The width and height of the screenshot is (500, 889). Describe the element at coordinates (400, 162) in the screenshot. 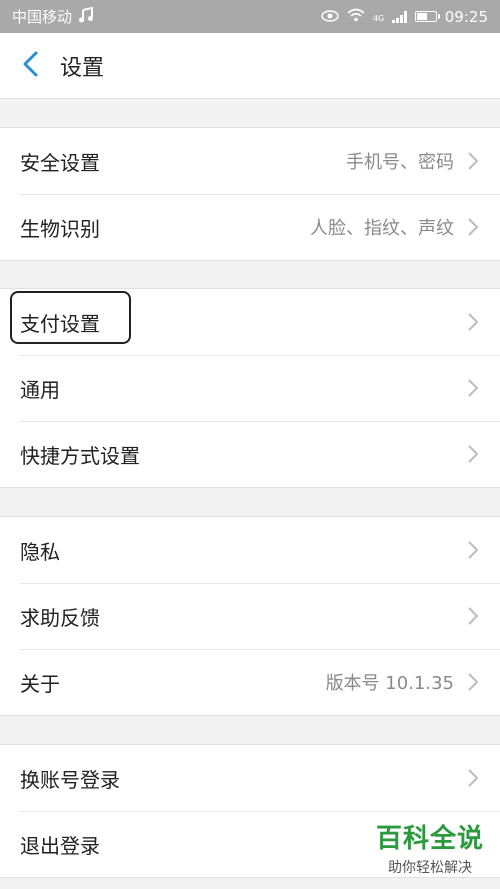

I see `row-value: 手机号、密码` at that location.